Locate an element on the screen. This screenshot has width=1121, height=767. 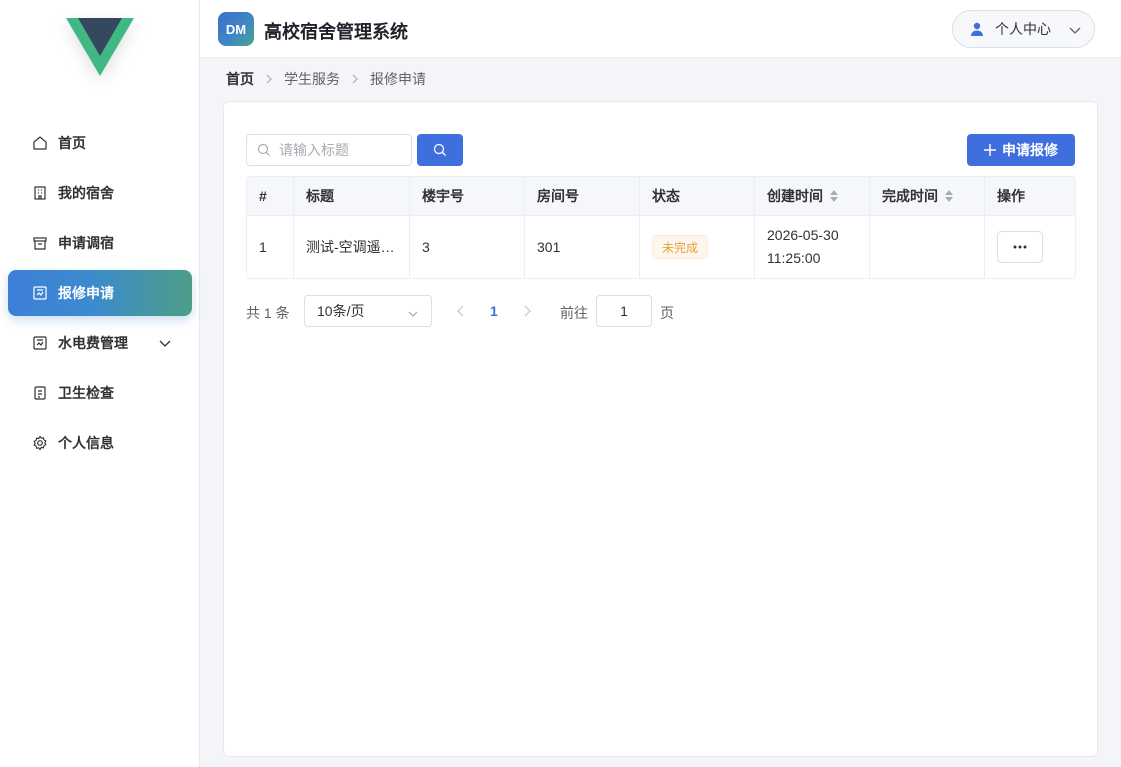
cell-title: 测试-空调遥控器坏了 is located at coordinates (352, 247).